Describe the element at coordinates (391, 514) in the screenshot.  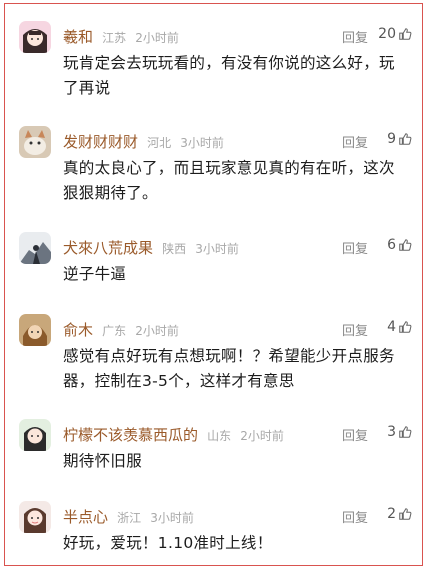
I see `like-count: 2` at that location.